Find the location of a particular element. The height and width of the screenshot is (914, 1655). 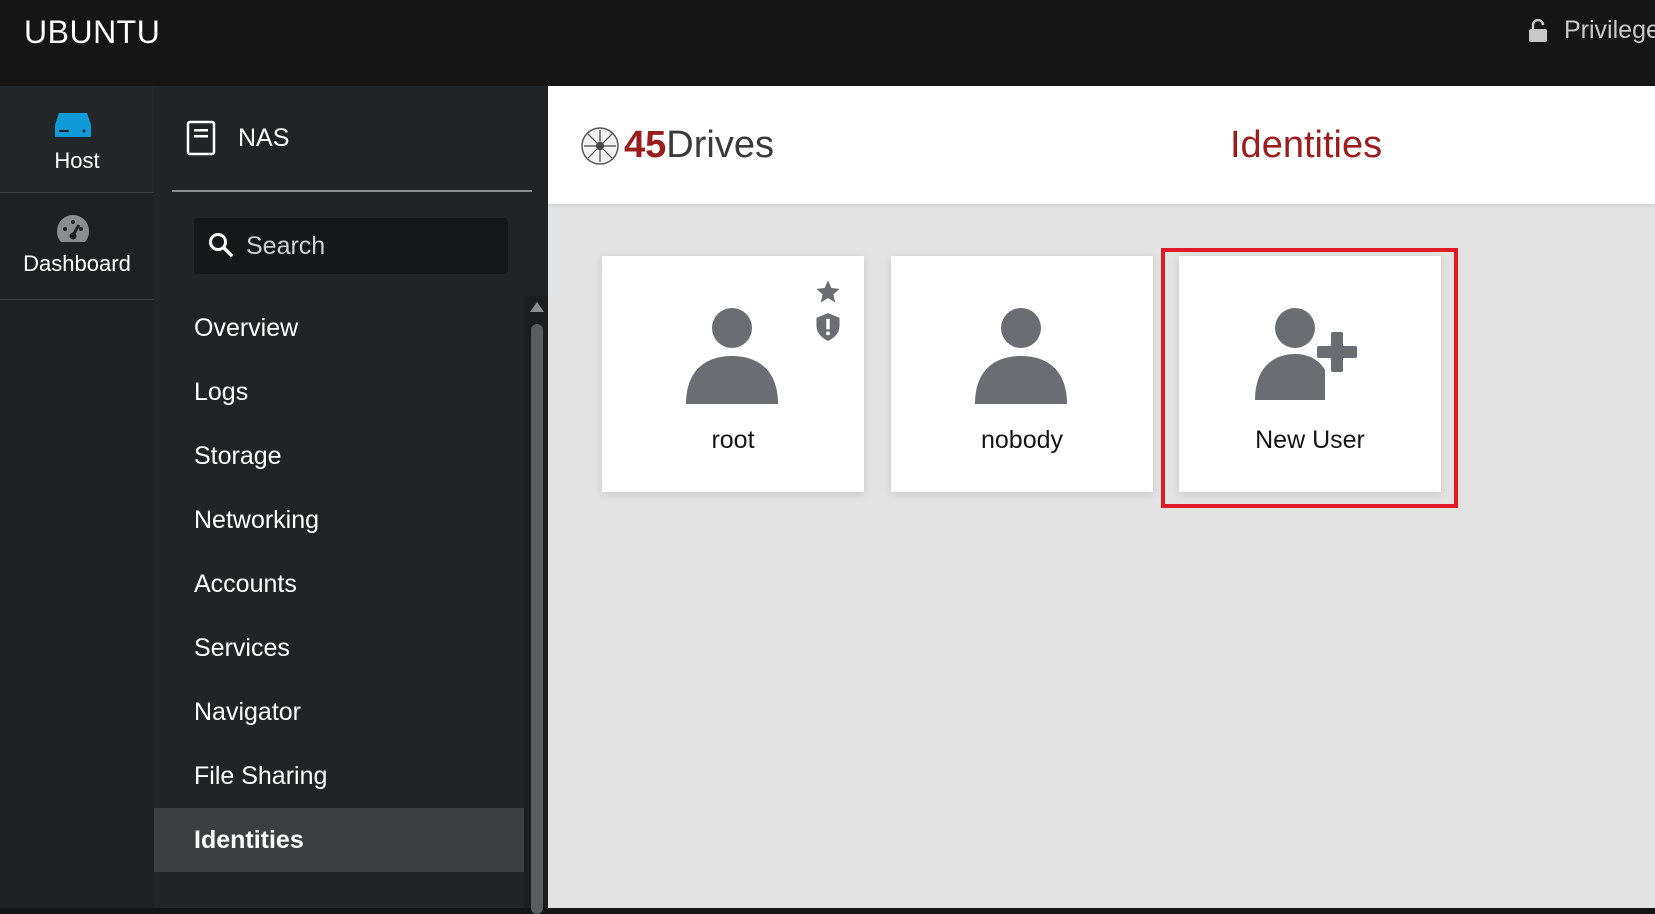

nav-item-services: Services is located at coordinates (339, 648).